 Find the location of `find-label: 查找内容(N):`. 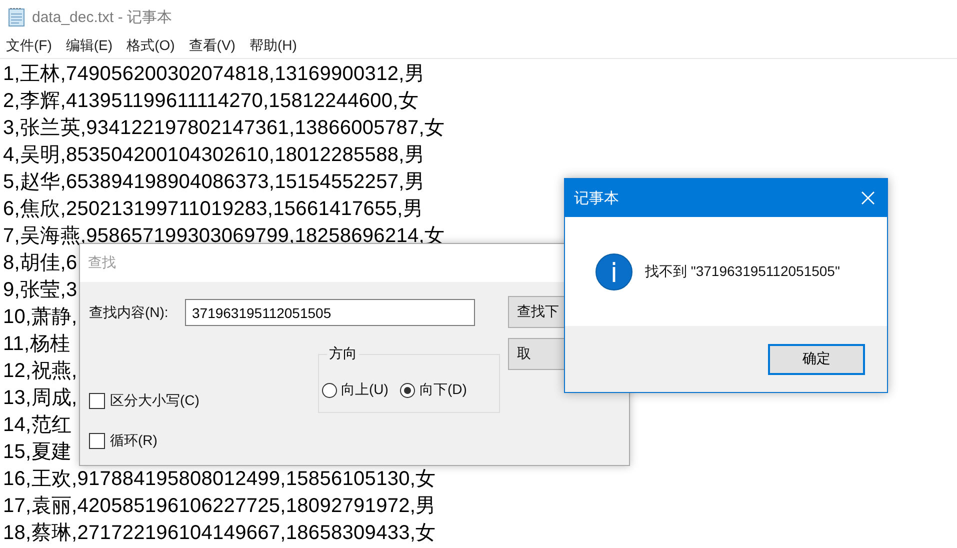

find-label: 查找内容(N): is located at coordinates (128, 313).